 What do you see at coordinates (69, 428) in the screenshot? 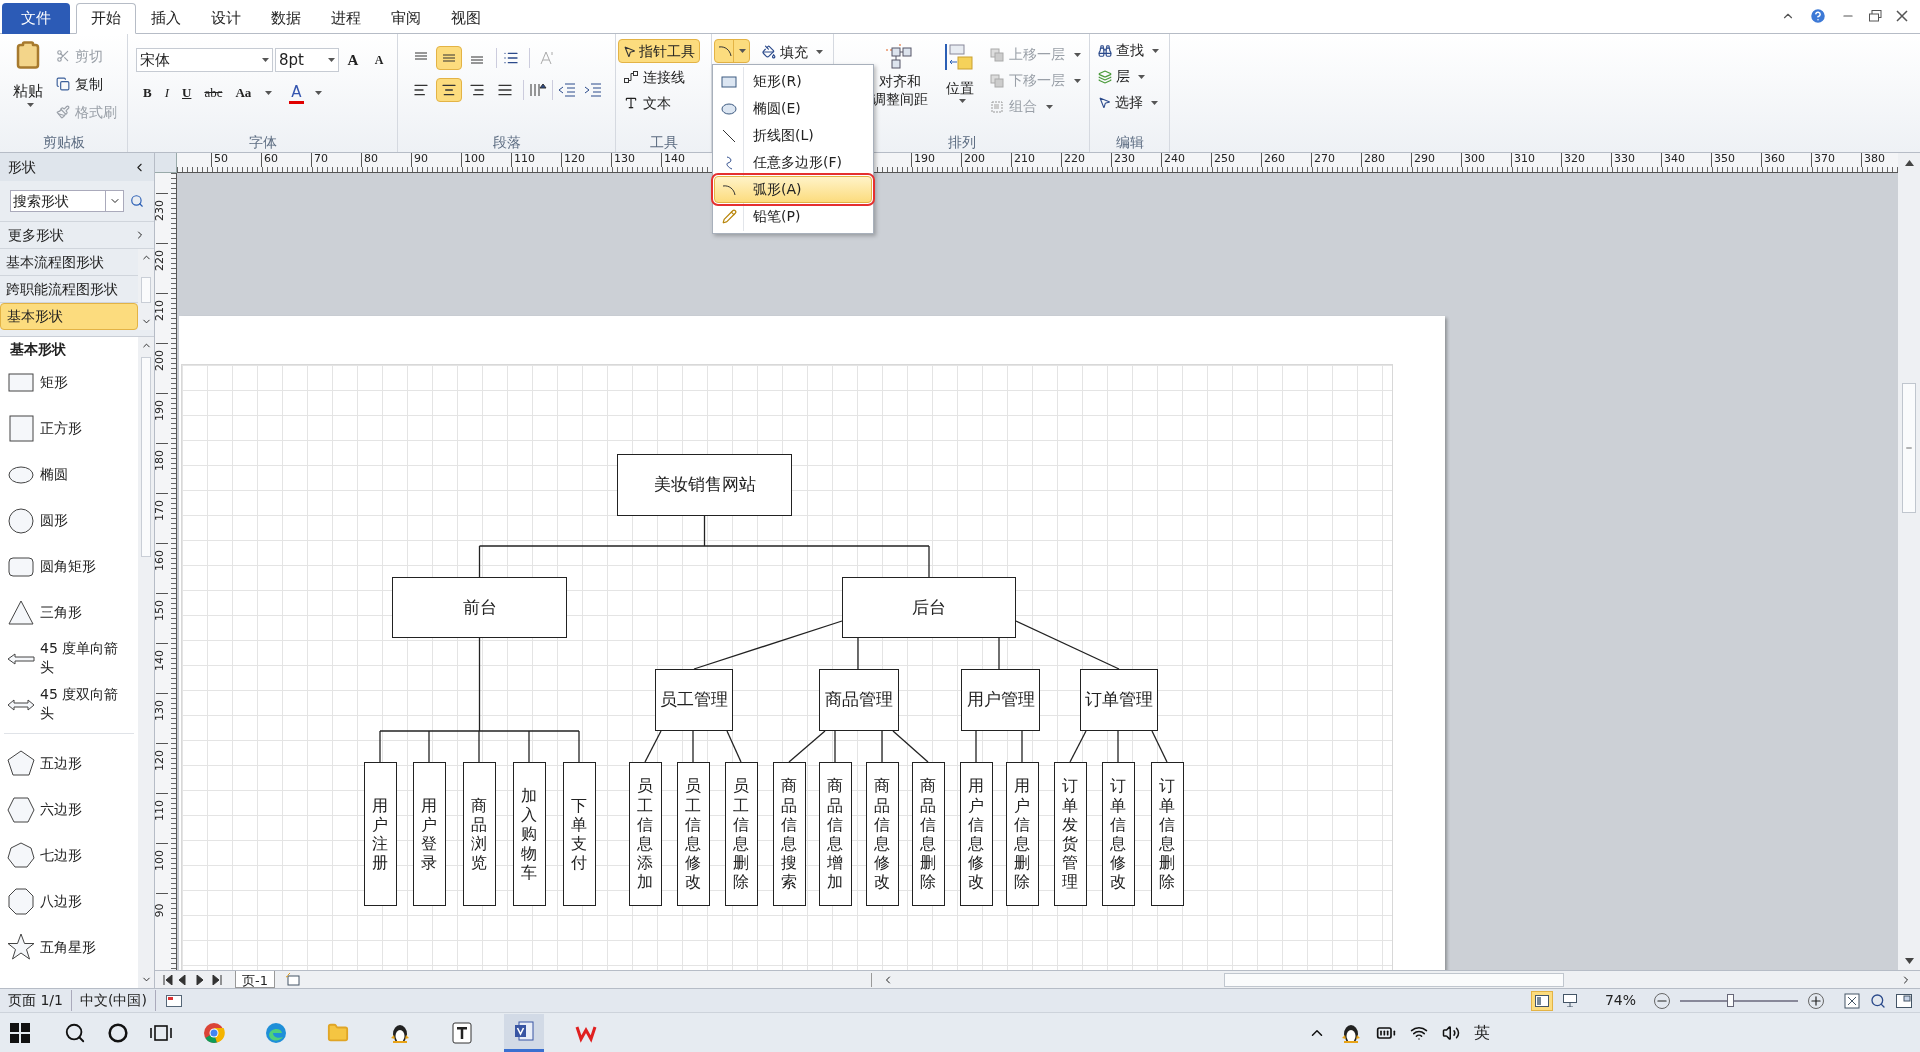
I see `shape-item: 正方形` at bounding box center [69, 428].